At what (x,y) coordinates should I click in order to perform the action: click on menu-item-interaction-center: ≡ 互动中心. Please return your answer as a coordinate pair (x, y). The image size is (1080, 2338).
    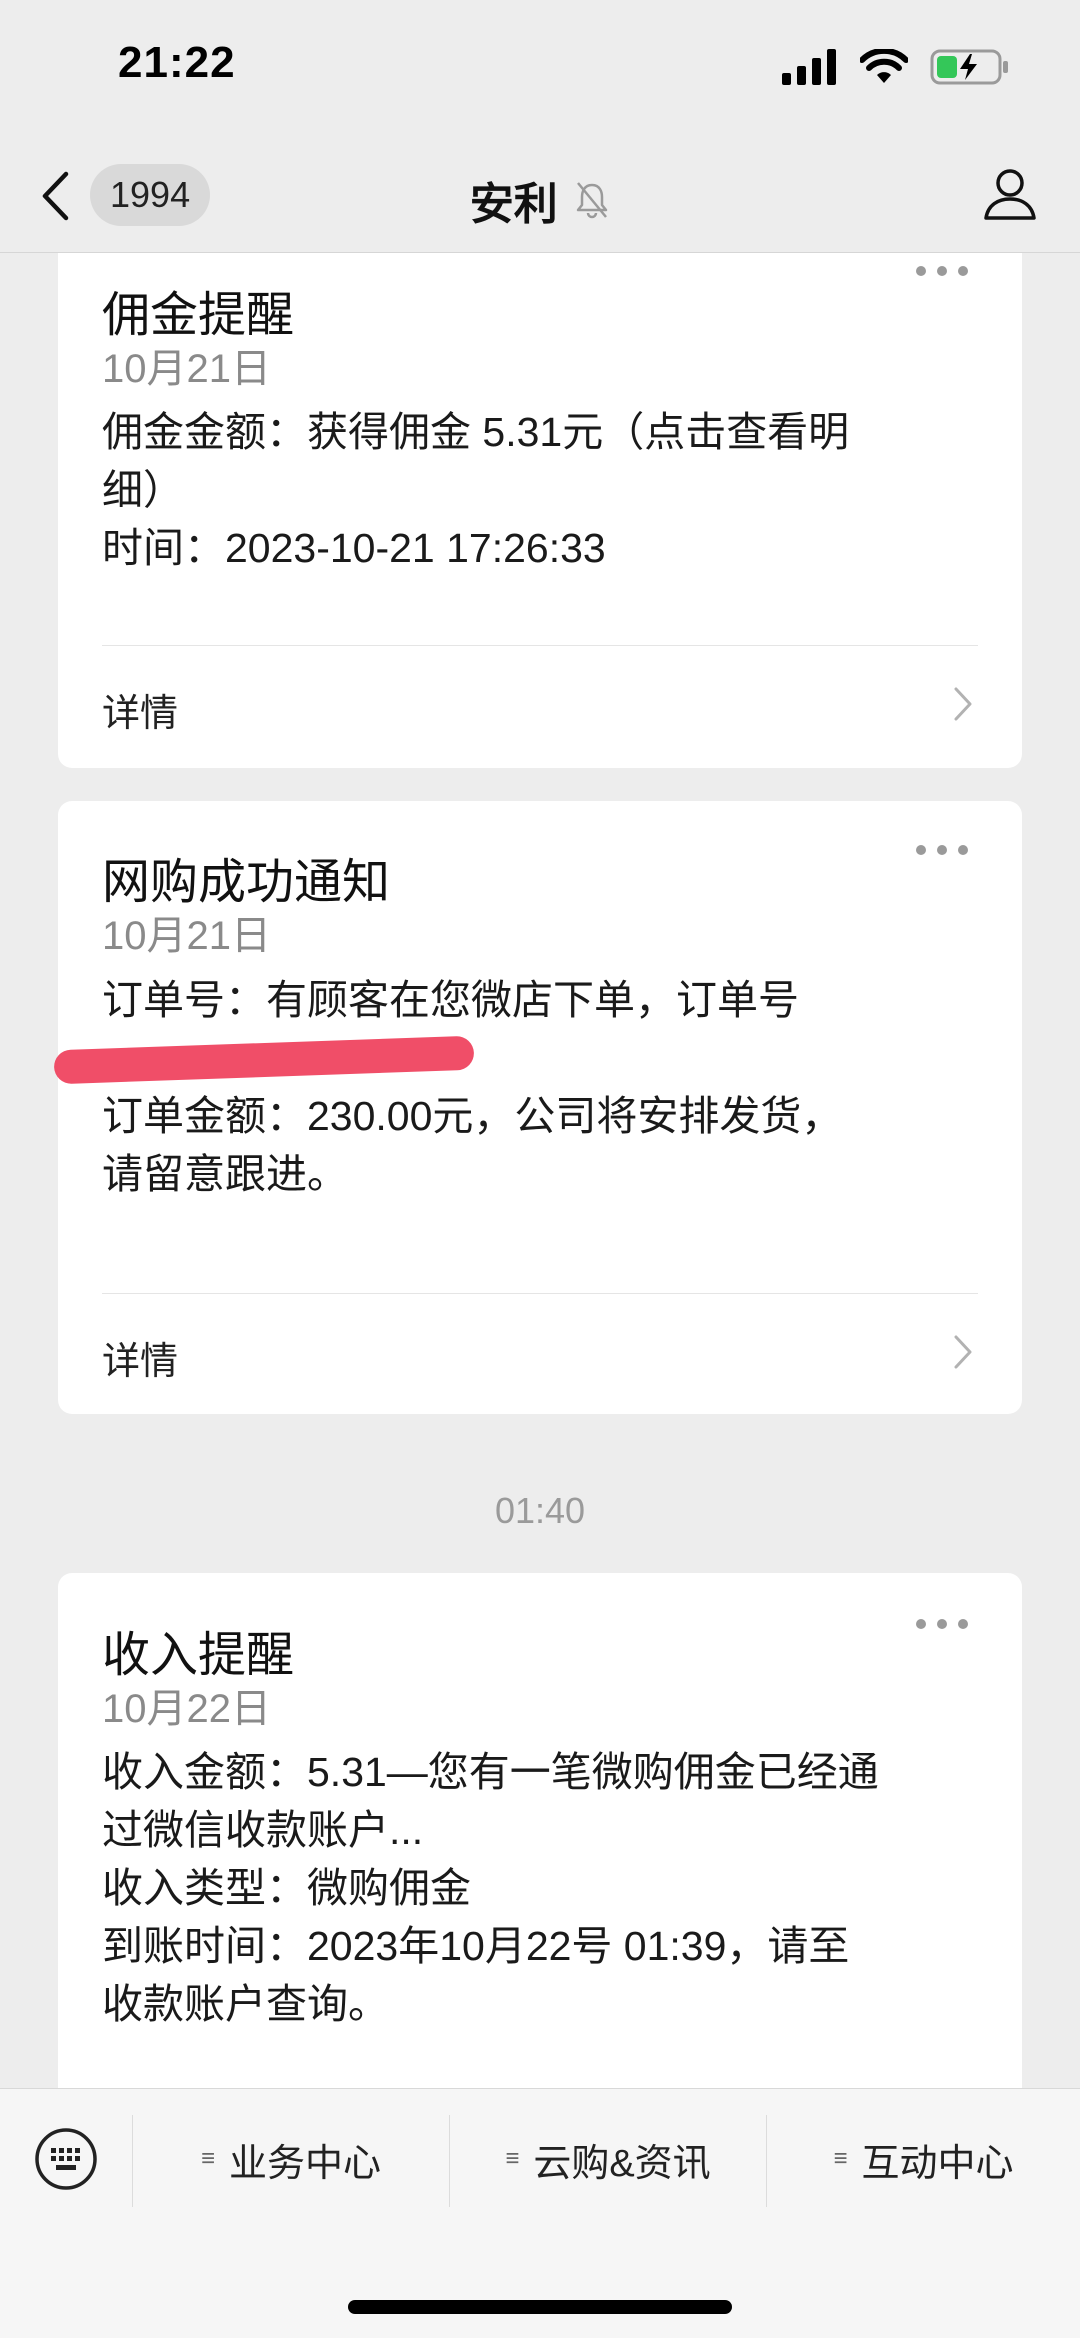
    Looking at the image, I should click on (923, 2159).